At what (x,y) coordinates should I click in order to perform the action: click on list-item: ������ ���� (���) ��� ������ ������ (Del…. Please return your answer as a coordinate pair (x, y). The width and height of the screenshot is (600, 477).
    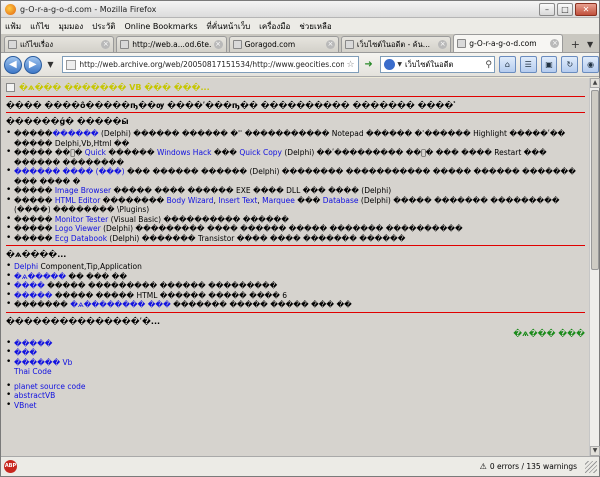
    Looking at the image, I should click on (295, 176).